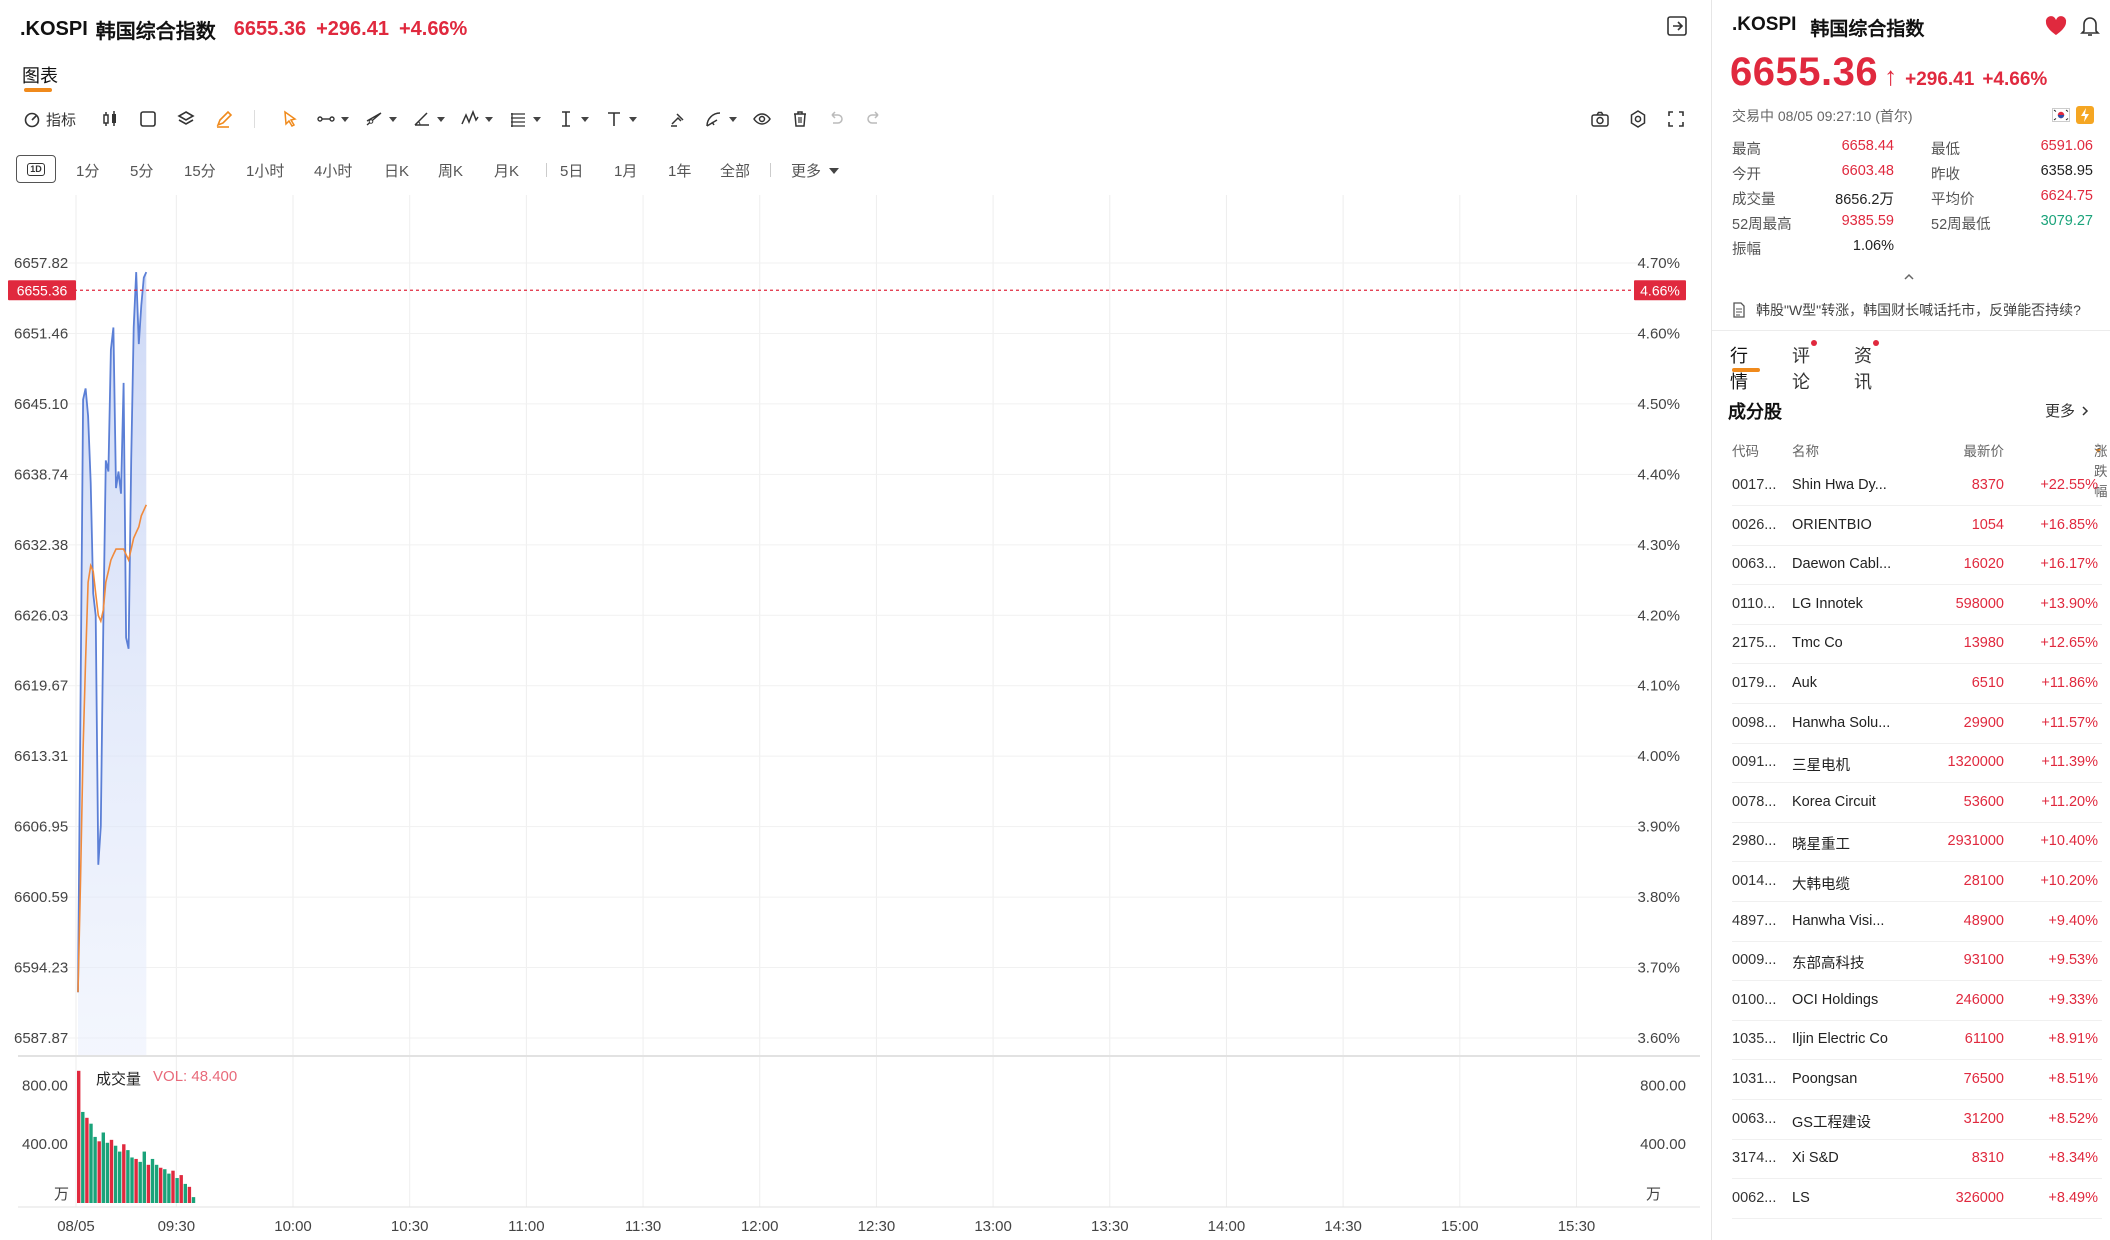  Describe the element at coordinates (1984, 1039) in the screenshot. I see `stock-price: 61100` at that location.